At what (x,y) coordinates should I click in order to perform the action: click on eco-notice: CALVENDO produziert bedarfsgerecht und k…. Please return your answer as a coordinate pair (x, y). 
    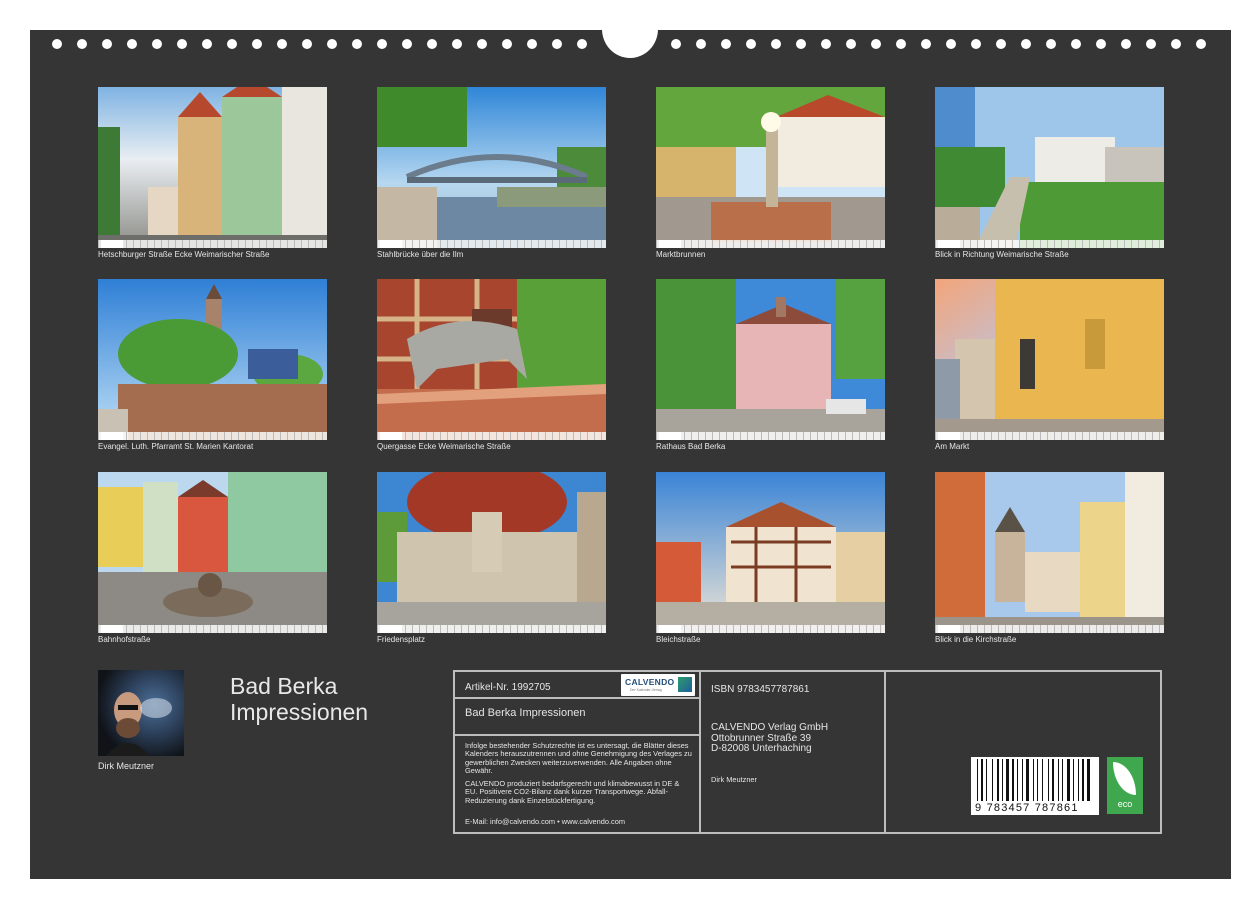
    Looking at the image, I should click on (572, 792).